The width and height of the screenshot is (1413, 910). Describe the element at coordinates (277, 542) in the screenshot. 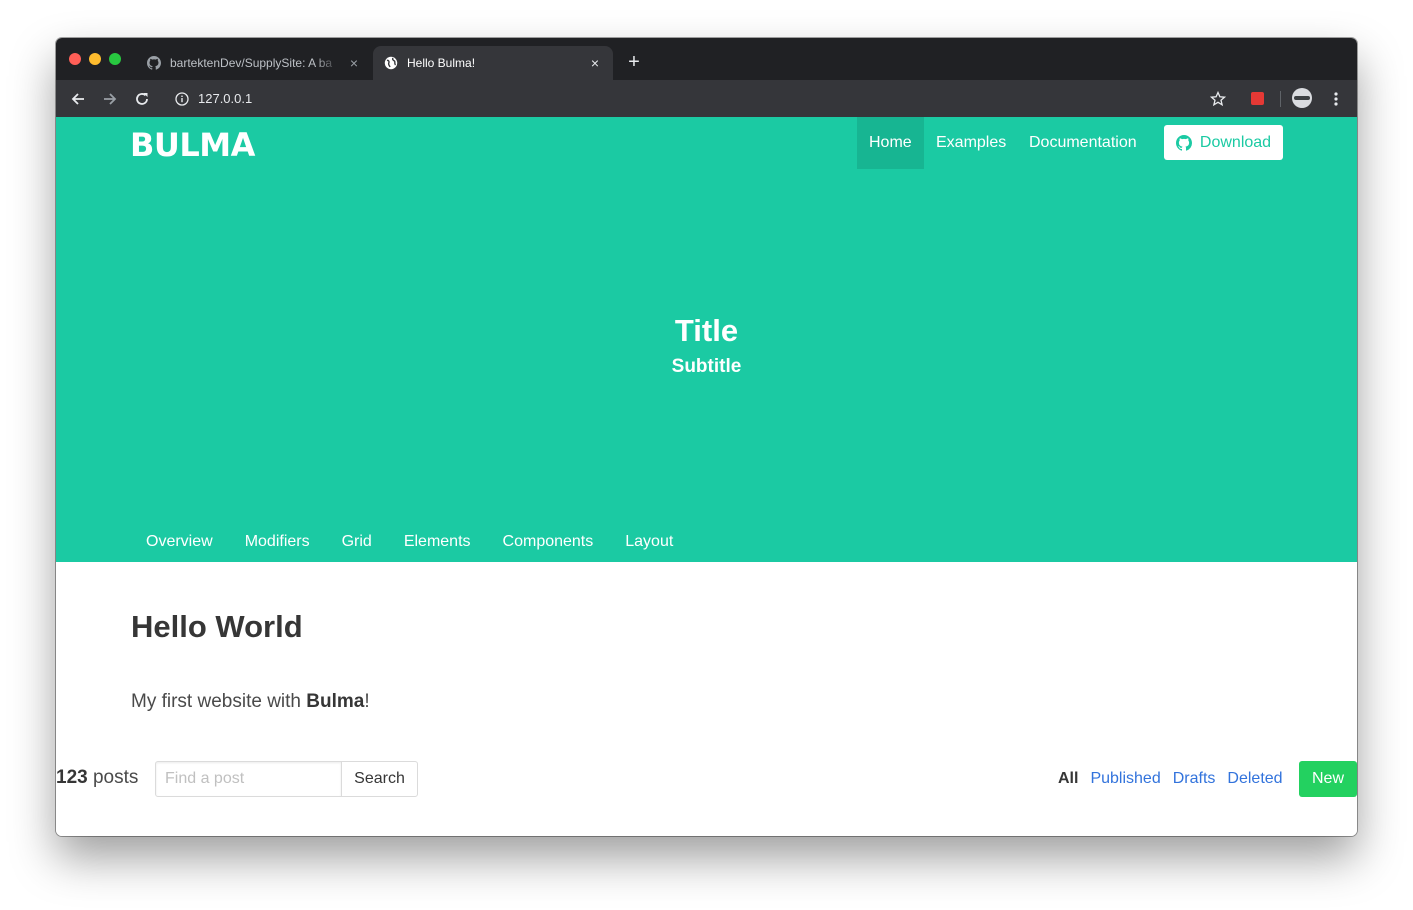

I see `hero-tab-modifiers: Modifiers` at that location.